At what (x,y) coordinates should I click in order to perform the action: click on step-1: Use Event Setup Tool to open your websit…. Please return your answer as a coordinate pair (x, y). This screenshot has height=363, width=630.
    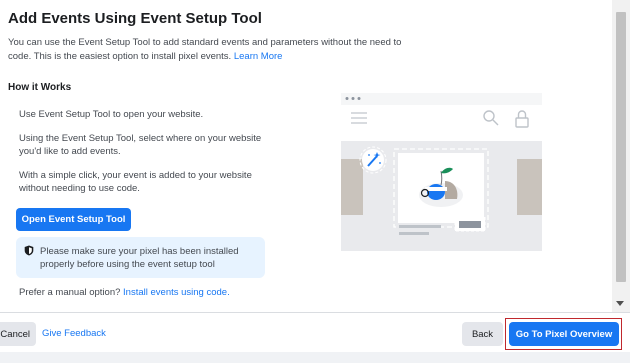
    Looking at the image, I should click on (111, 114).